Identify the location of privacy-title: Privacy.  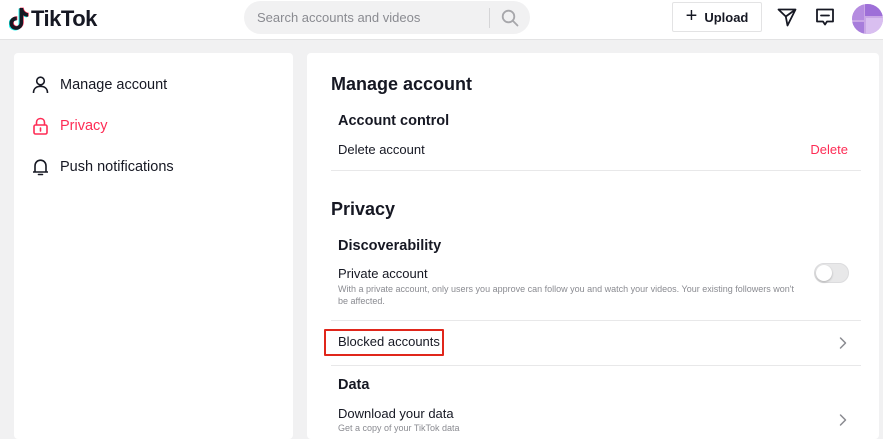
(363, 209).